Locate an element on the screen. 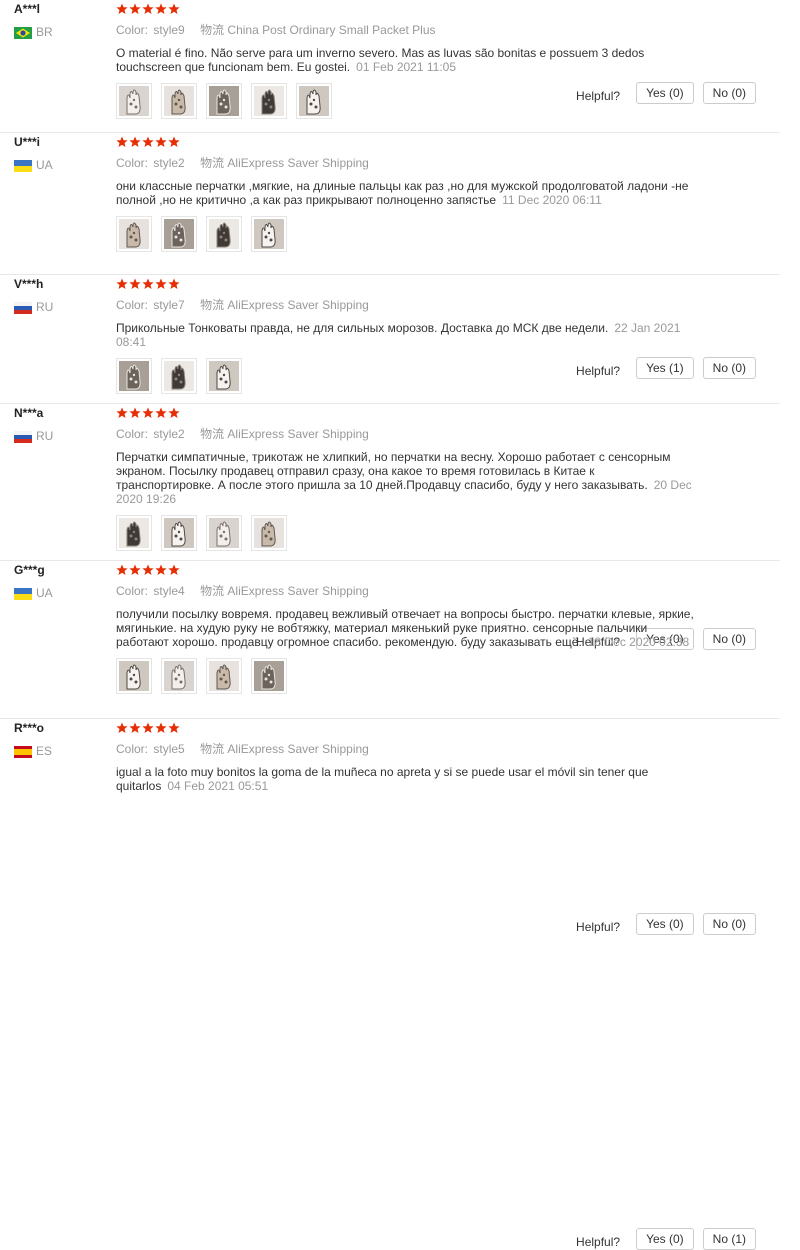 Image resolution: width=800 pixels, height=1250 pixels. reviewer-name: N***a is located at coordinates (29, 413).